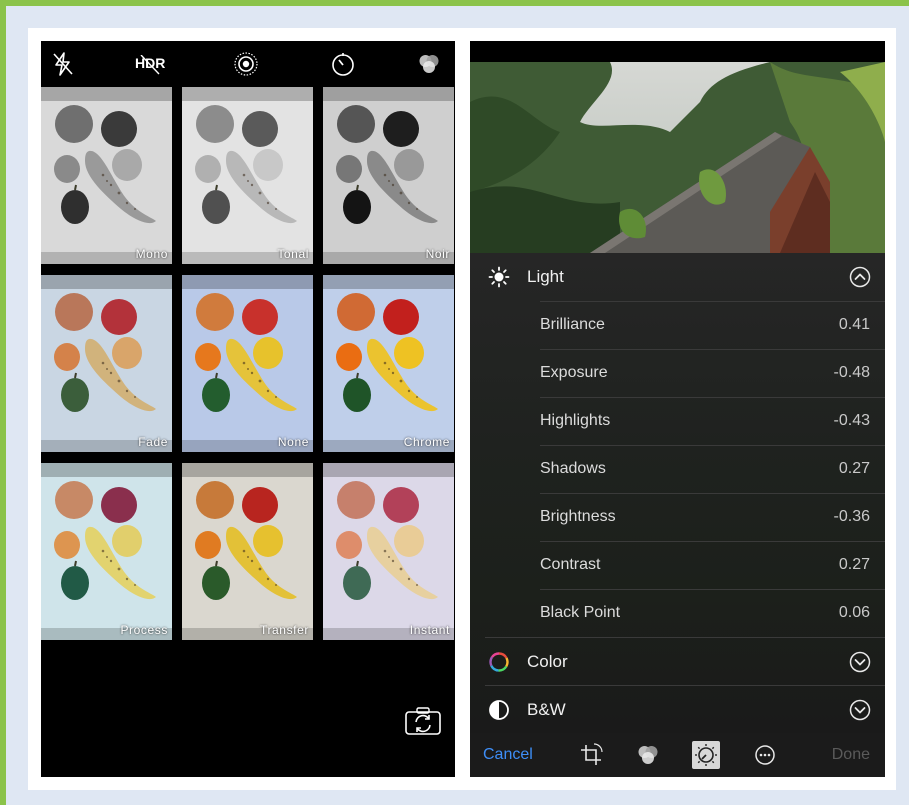  What do you see at coordinates (712, 421) in the screenshot?
I see `adjustment-row-highlights: Highlights -0.43` at bounding box center [712, 421].